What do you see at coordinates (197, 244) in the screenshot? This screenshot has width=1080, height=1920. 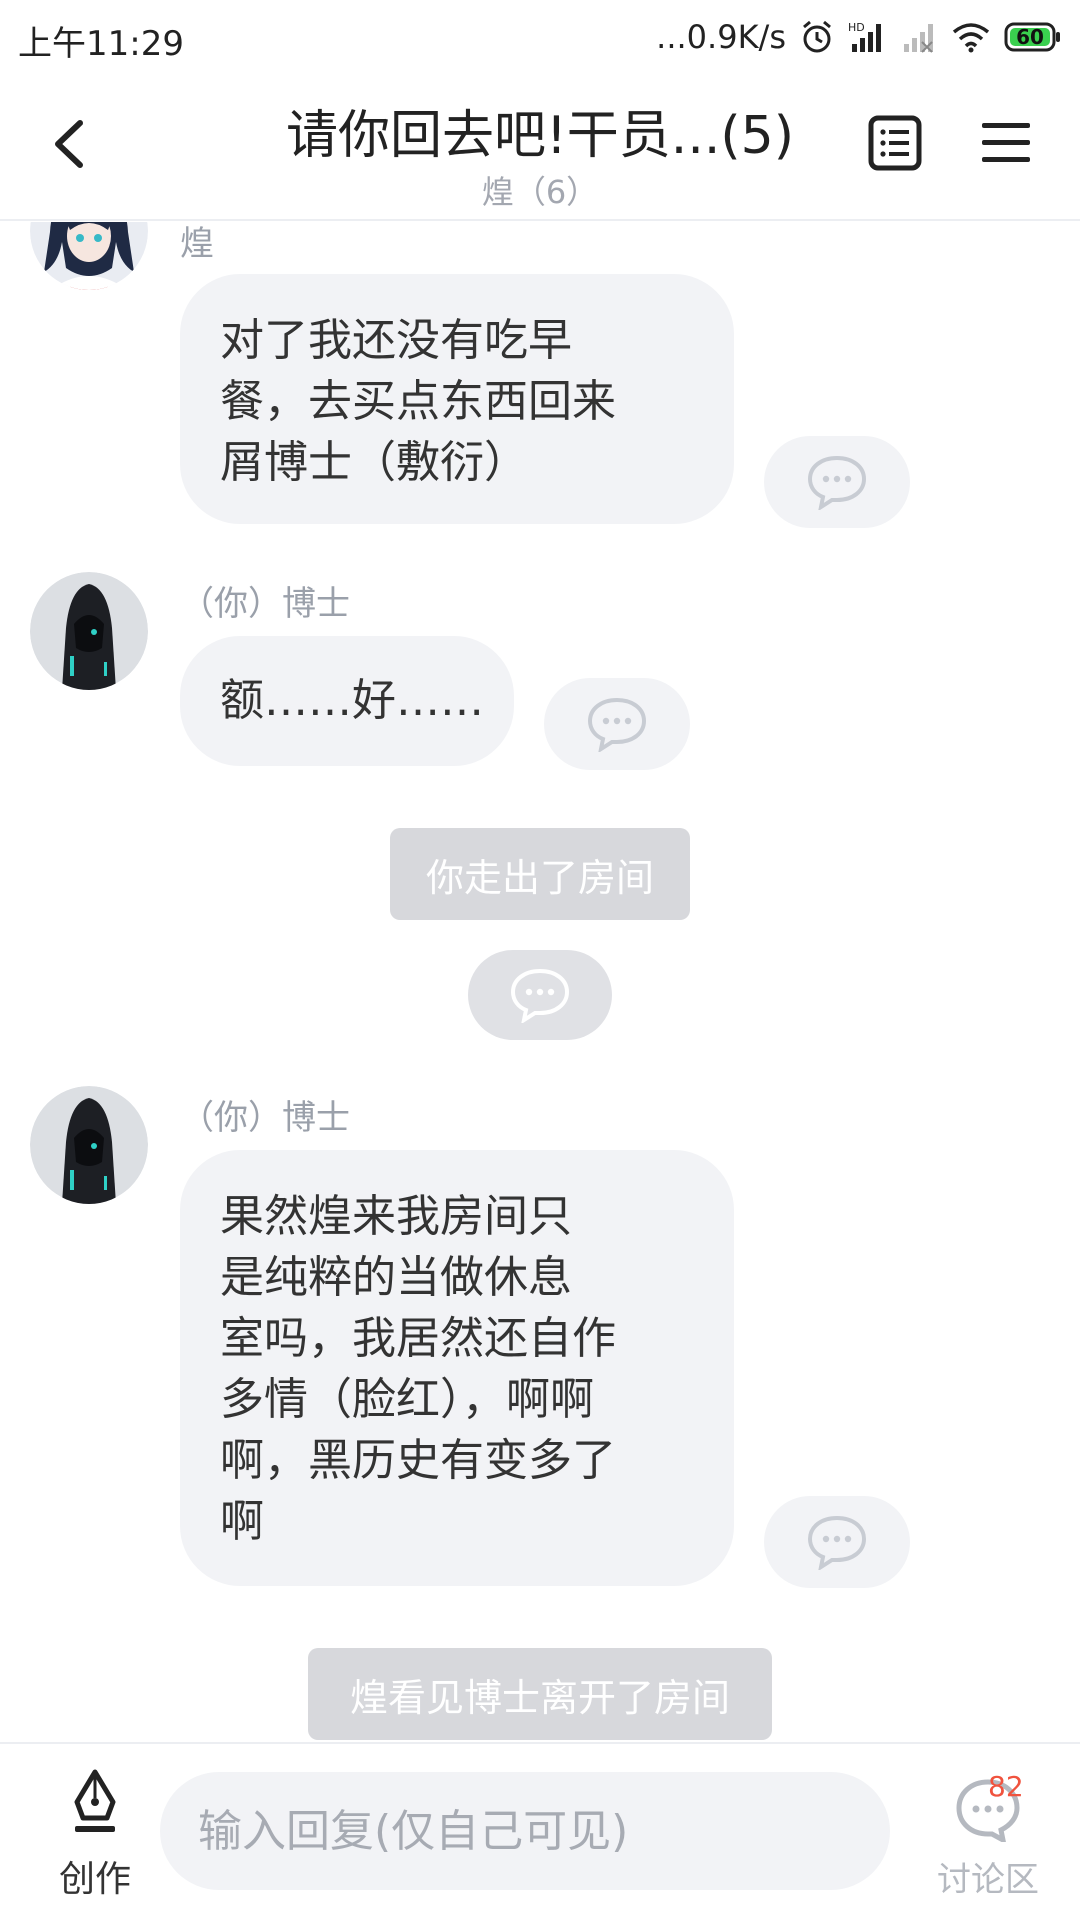 I see `sender-name: 煌` at bounding box center [197, 244].